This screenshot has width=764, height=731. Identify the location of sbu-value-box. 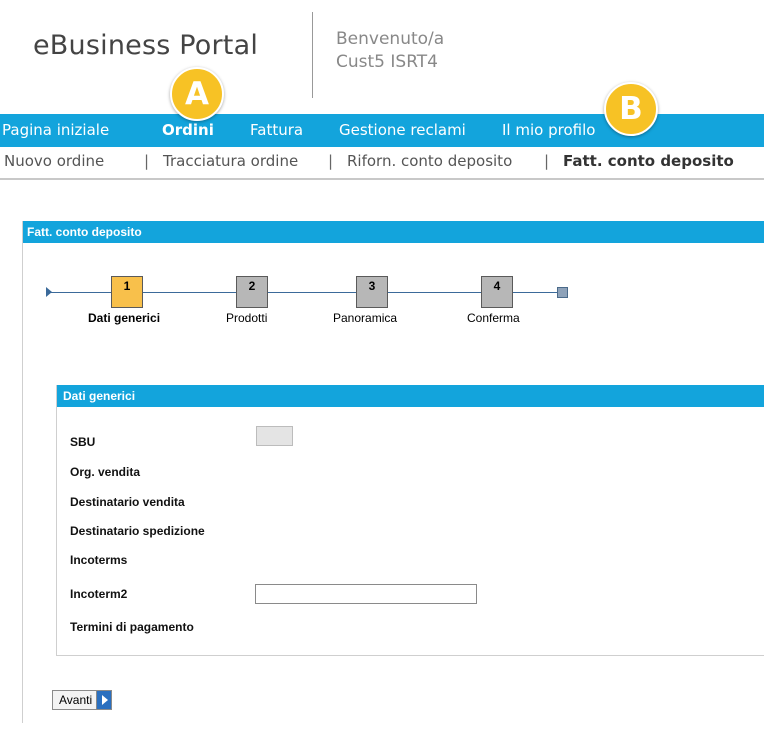
(274, 436).